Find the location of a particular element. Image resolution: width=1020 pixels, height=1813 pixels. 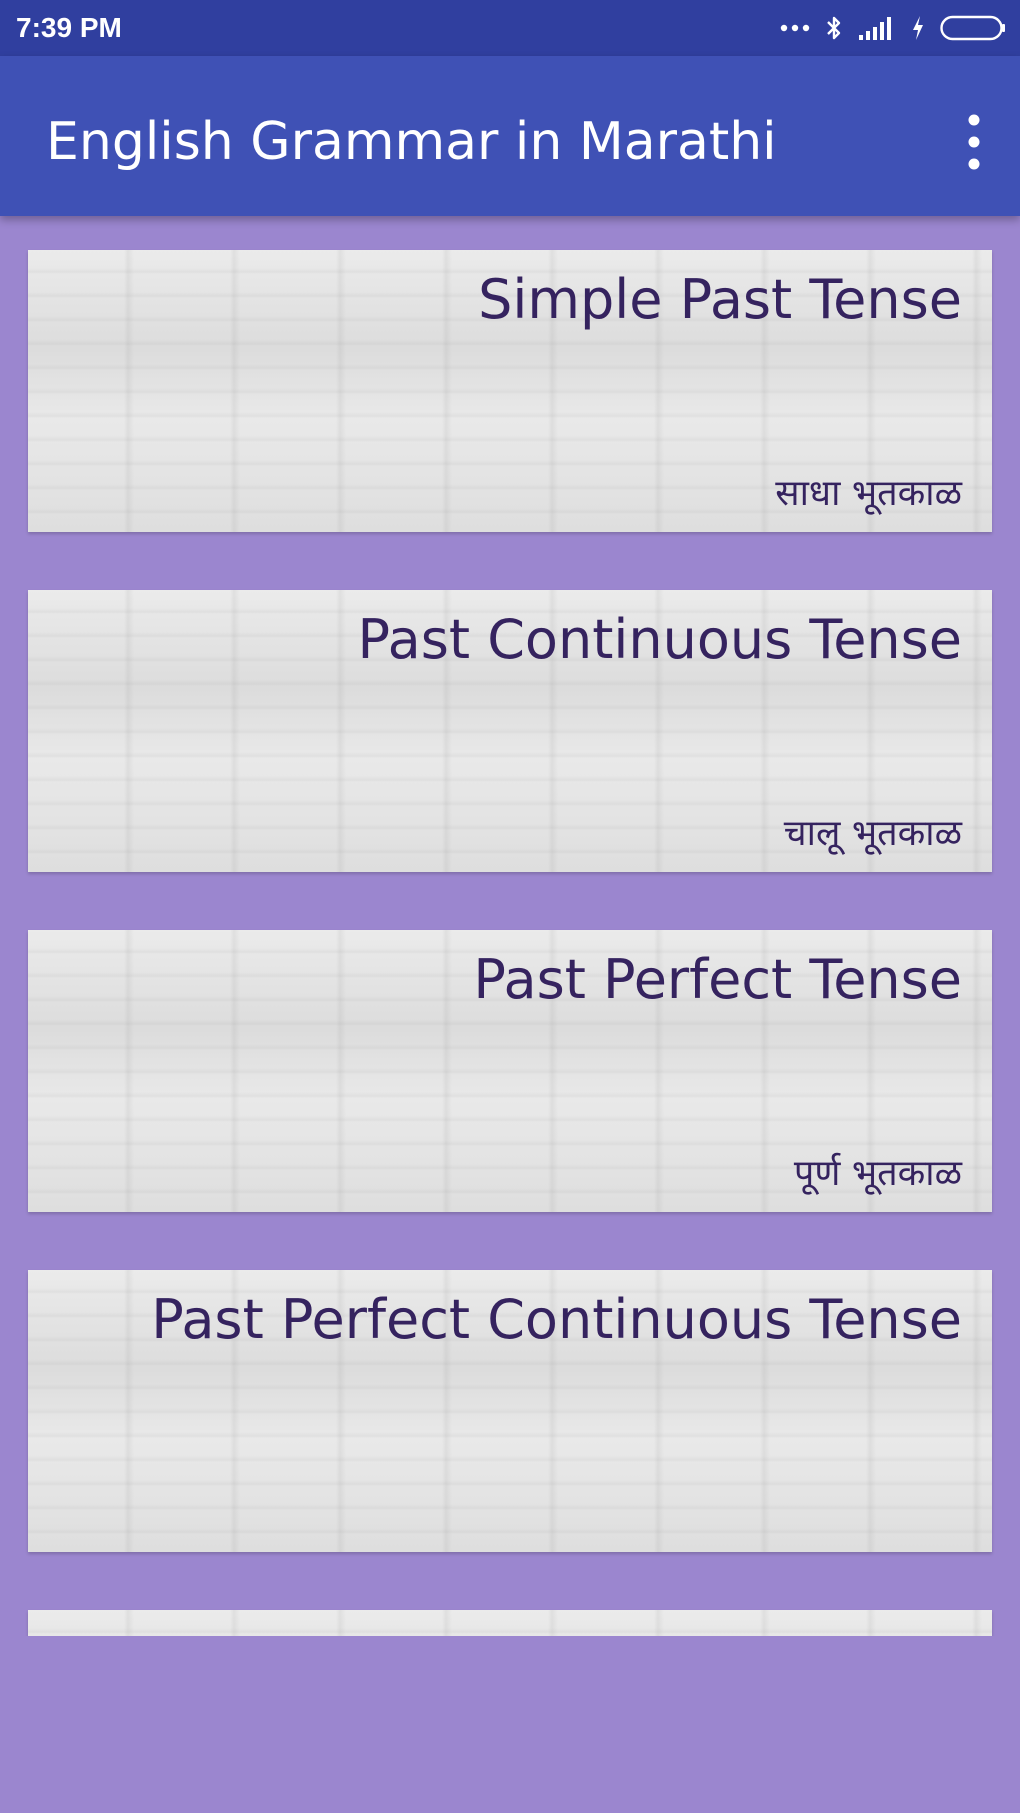

bluetooth-icon is located at coordinates (834, 28).